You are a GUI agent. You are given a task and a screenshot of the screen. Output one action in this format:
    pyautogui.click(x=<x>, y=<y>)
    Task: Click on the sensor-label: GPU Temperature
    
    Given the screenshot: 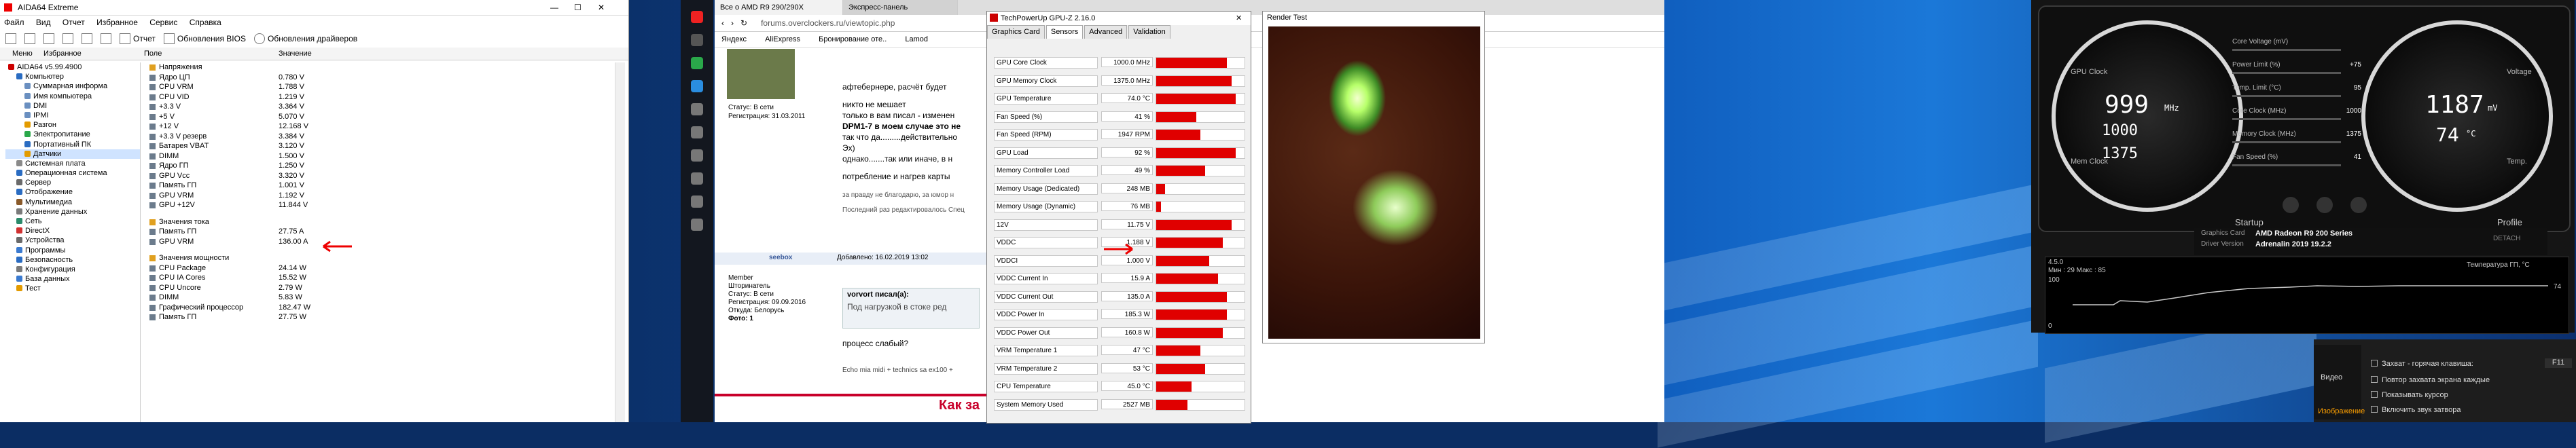 What is the action you would take?
    pyautogui.click(x=1046, y=99)
    